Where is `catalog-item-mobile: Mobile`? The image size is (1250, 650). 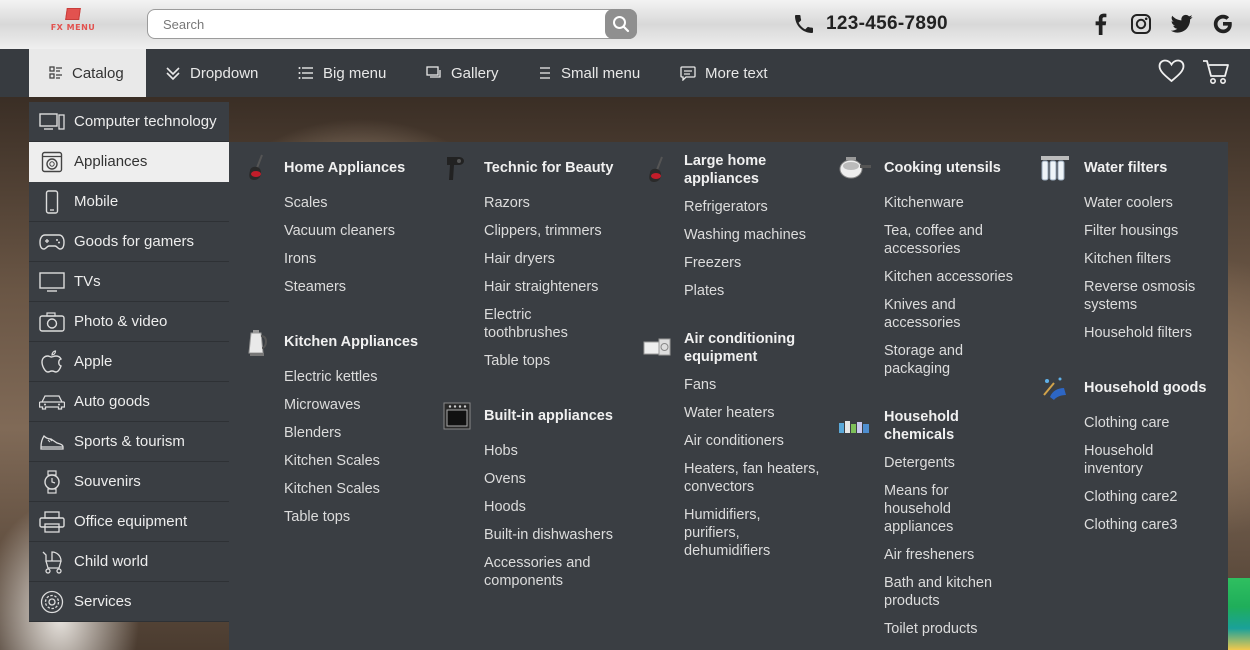
catalog-item-mobile: Mobile is located at coordinates (129, 202).